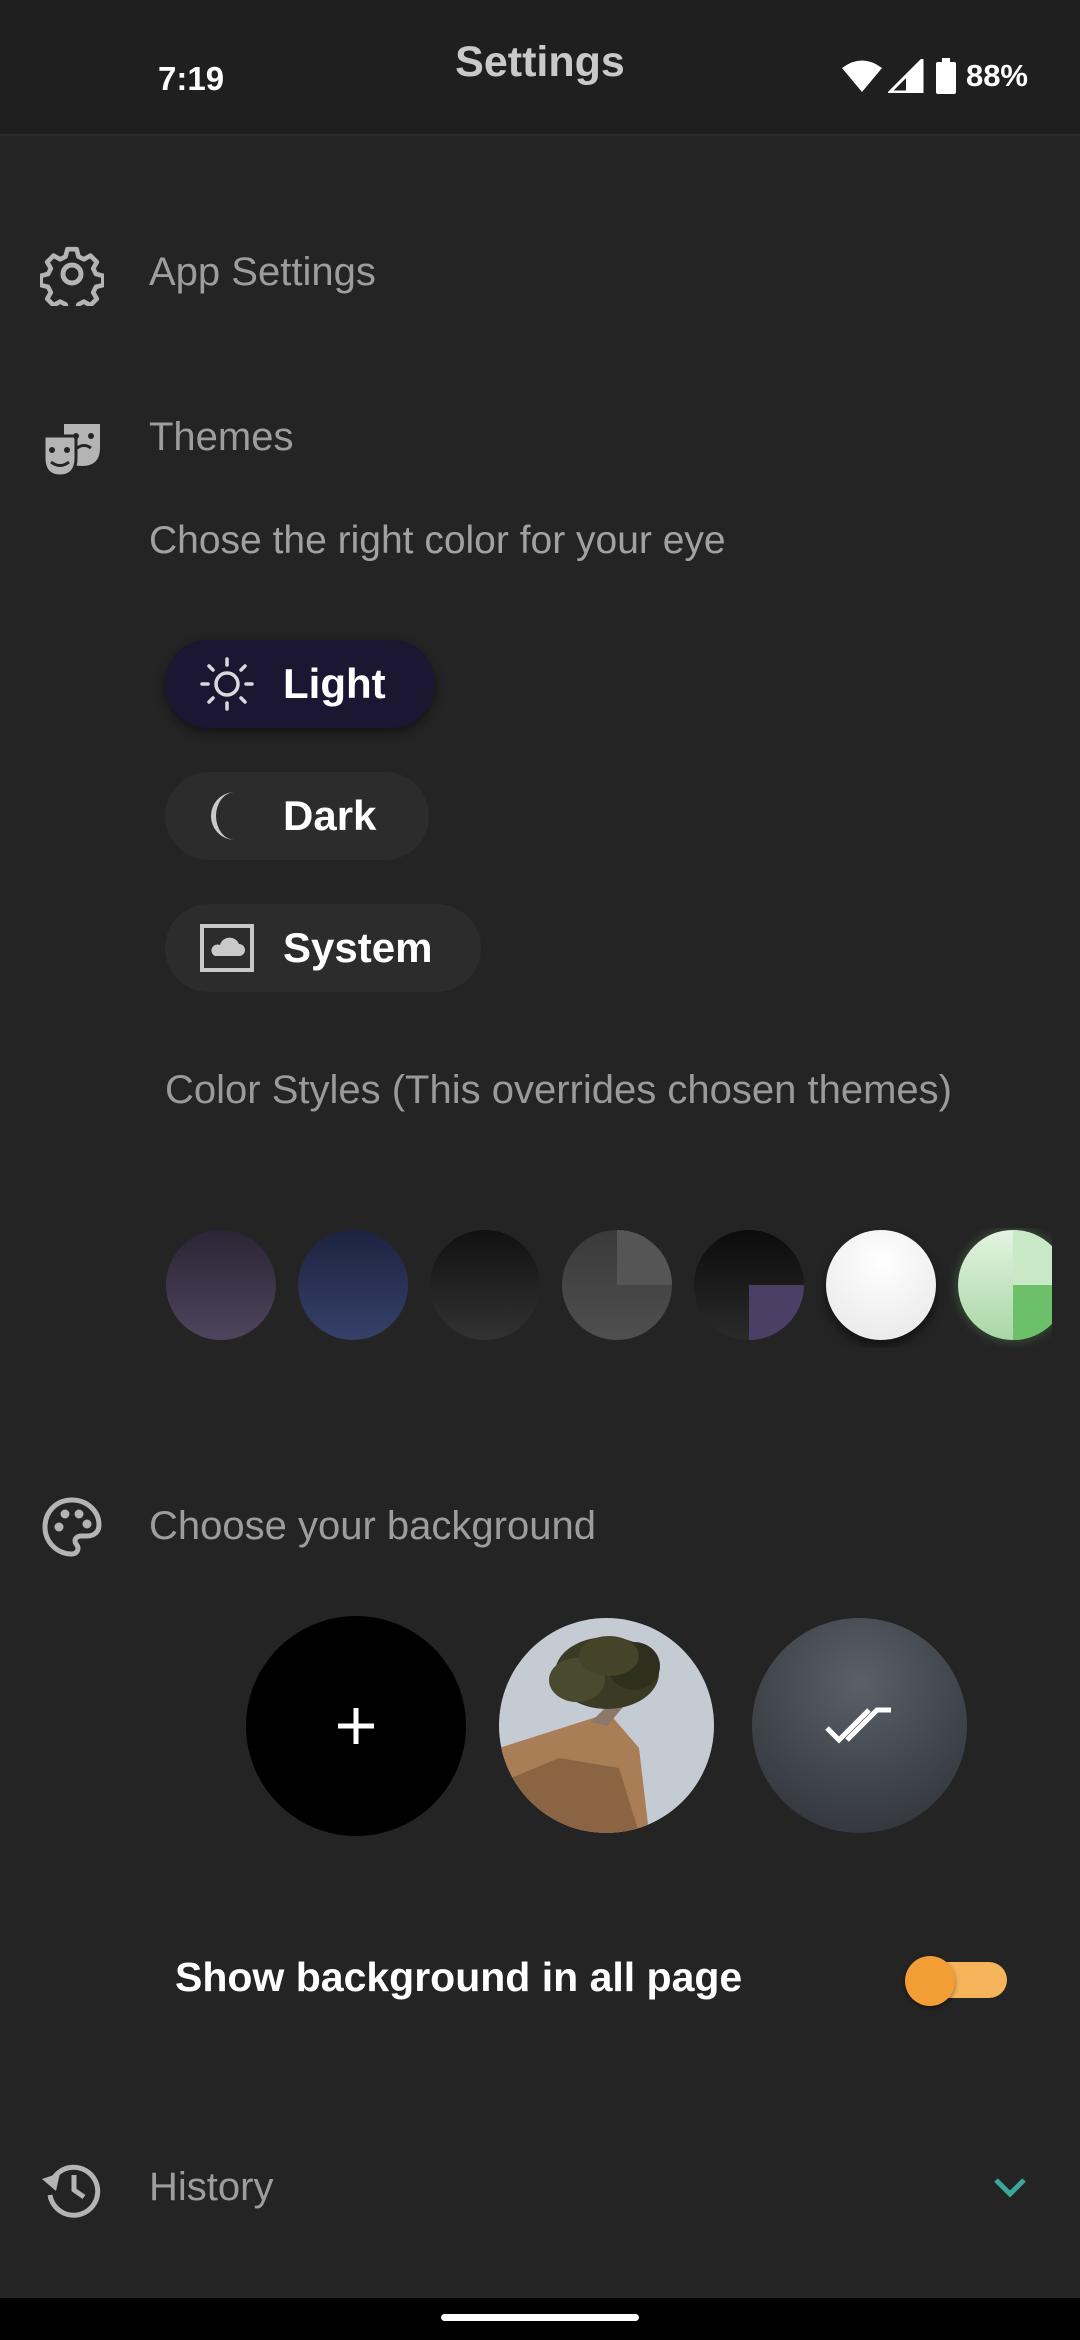 This screenshot has width=1080, height=2340. I want to click on night-sky-background, so click(859, 1725).